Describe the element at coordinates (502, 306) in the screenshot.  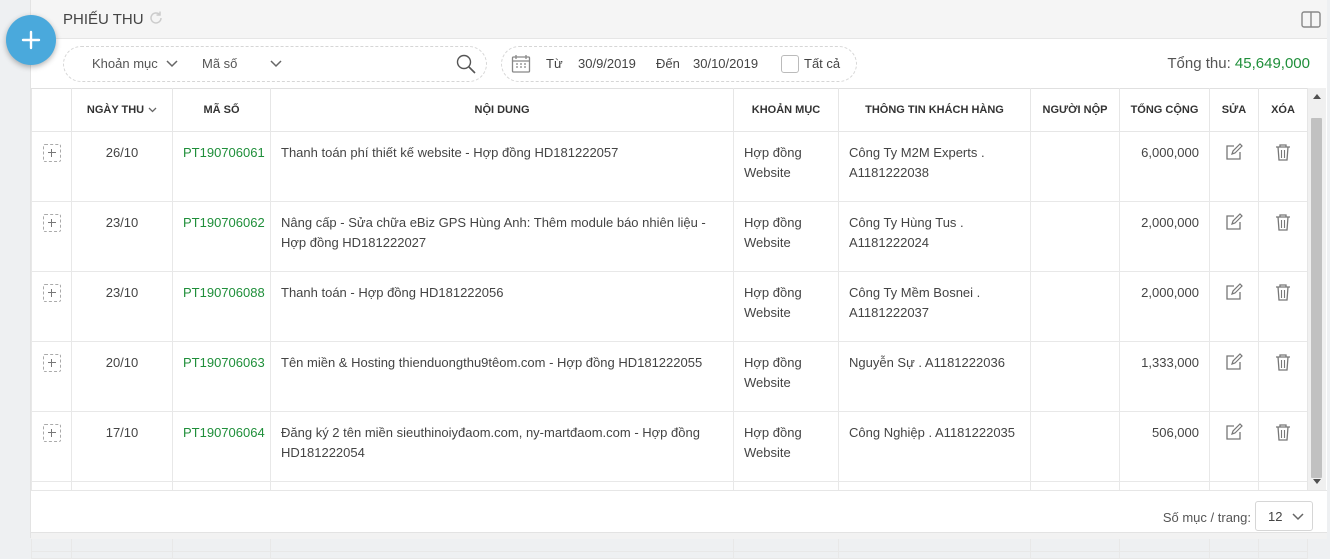
I see `row-content: Thanh toán - Hợp đồng HD181222056` at that location.